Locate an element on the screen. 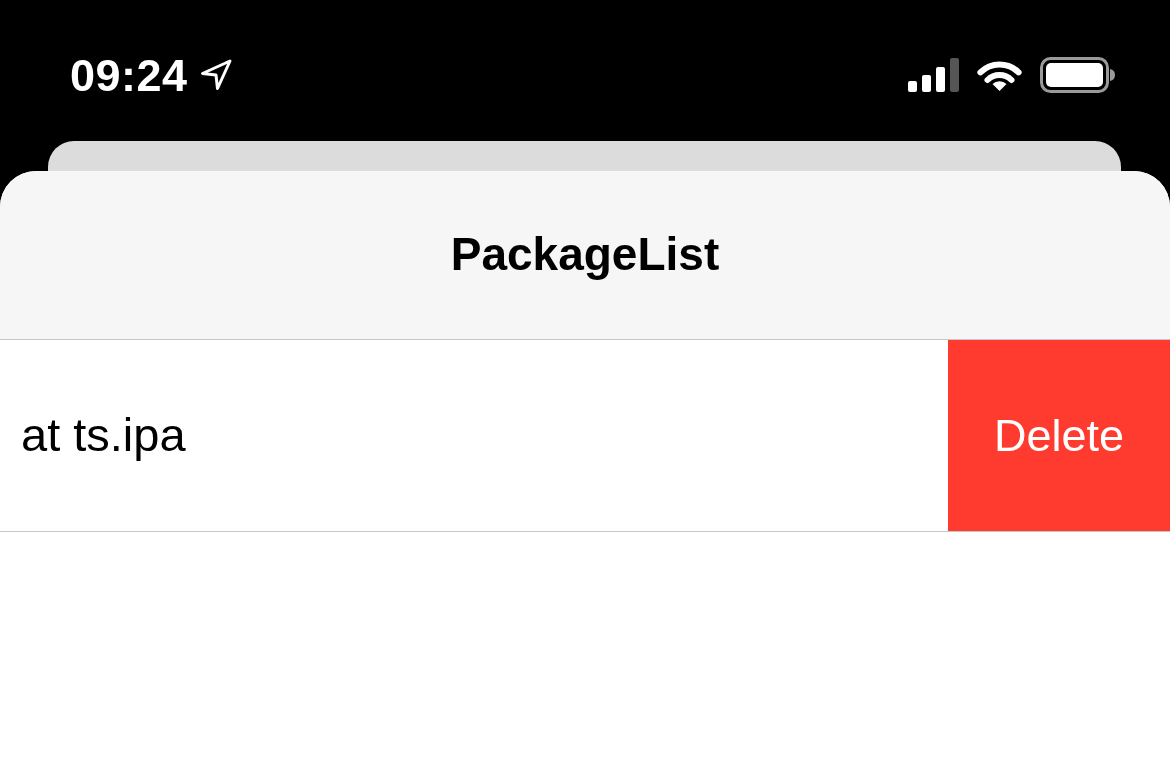 The height and width of the screenshot is (784, 1170). signal-icon is located at coordinates (933, 75).